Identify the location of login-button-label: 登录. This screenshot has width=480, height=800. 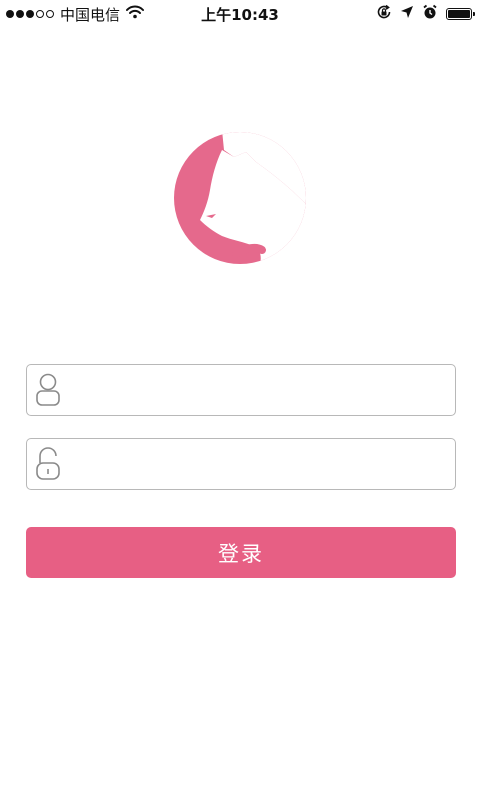
(241, 553).